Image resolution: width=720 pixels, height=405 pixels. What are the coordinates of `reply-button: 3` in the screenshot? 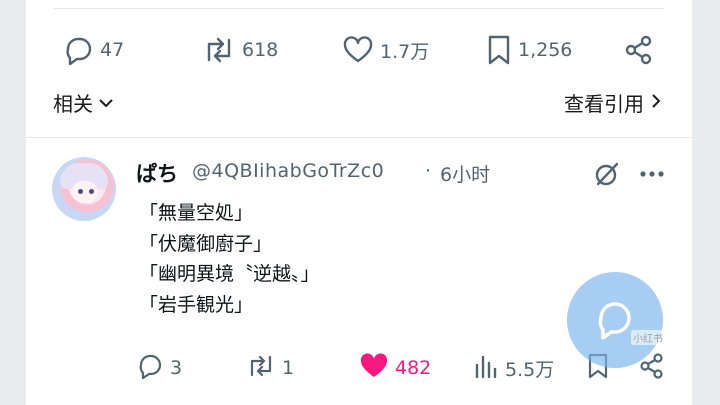 It's located at (159, 368).